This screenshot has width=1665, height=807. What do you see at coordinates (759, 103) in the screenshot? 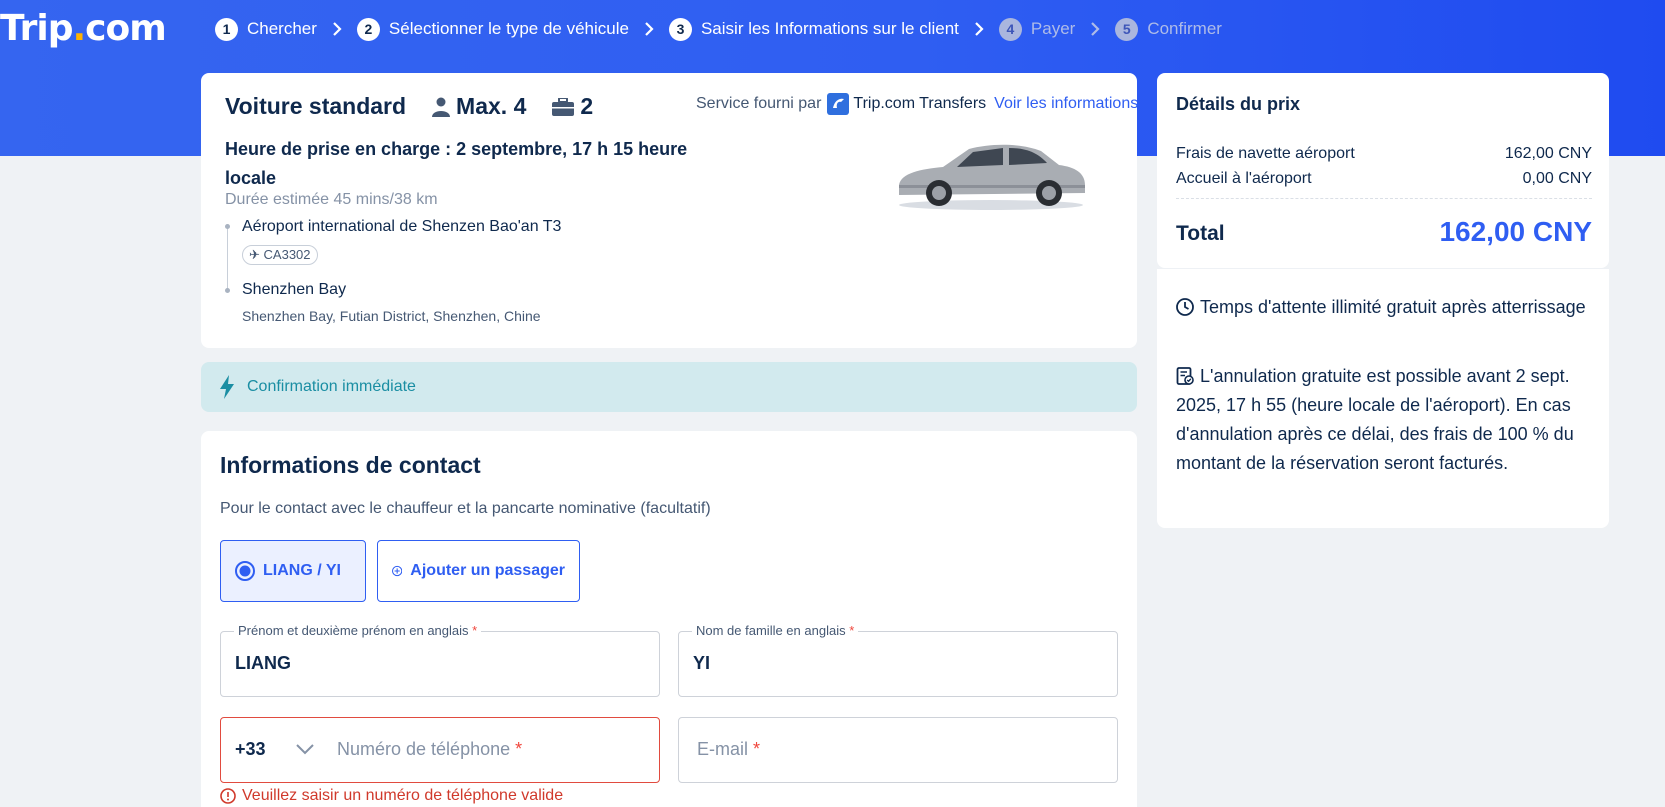
I see `service-prefix: Service fourni par` at bounding box center [759, 103].